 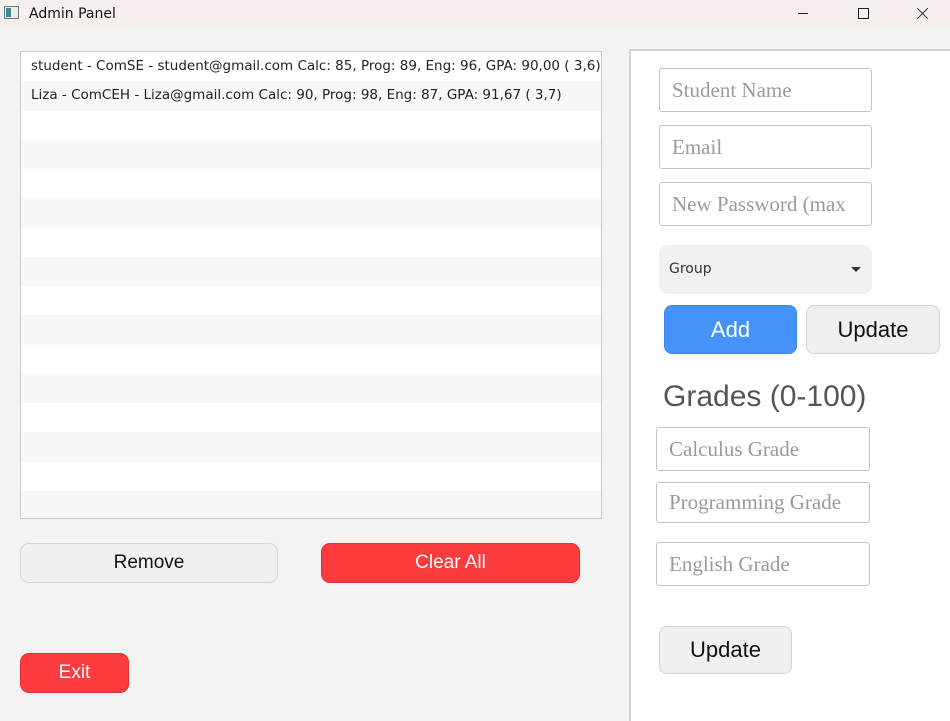 I want to click on exit-button: Exit, so click(x=74, y=673).